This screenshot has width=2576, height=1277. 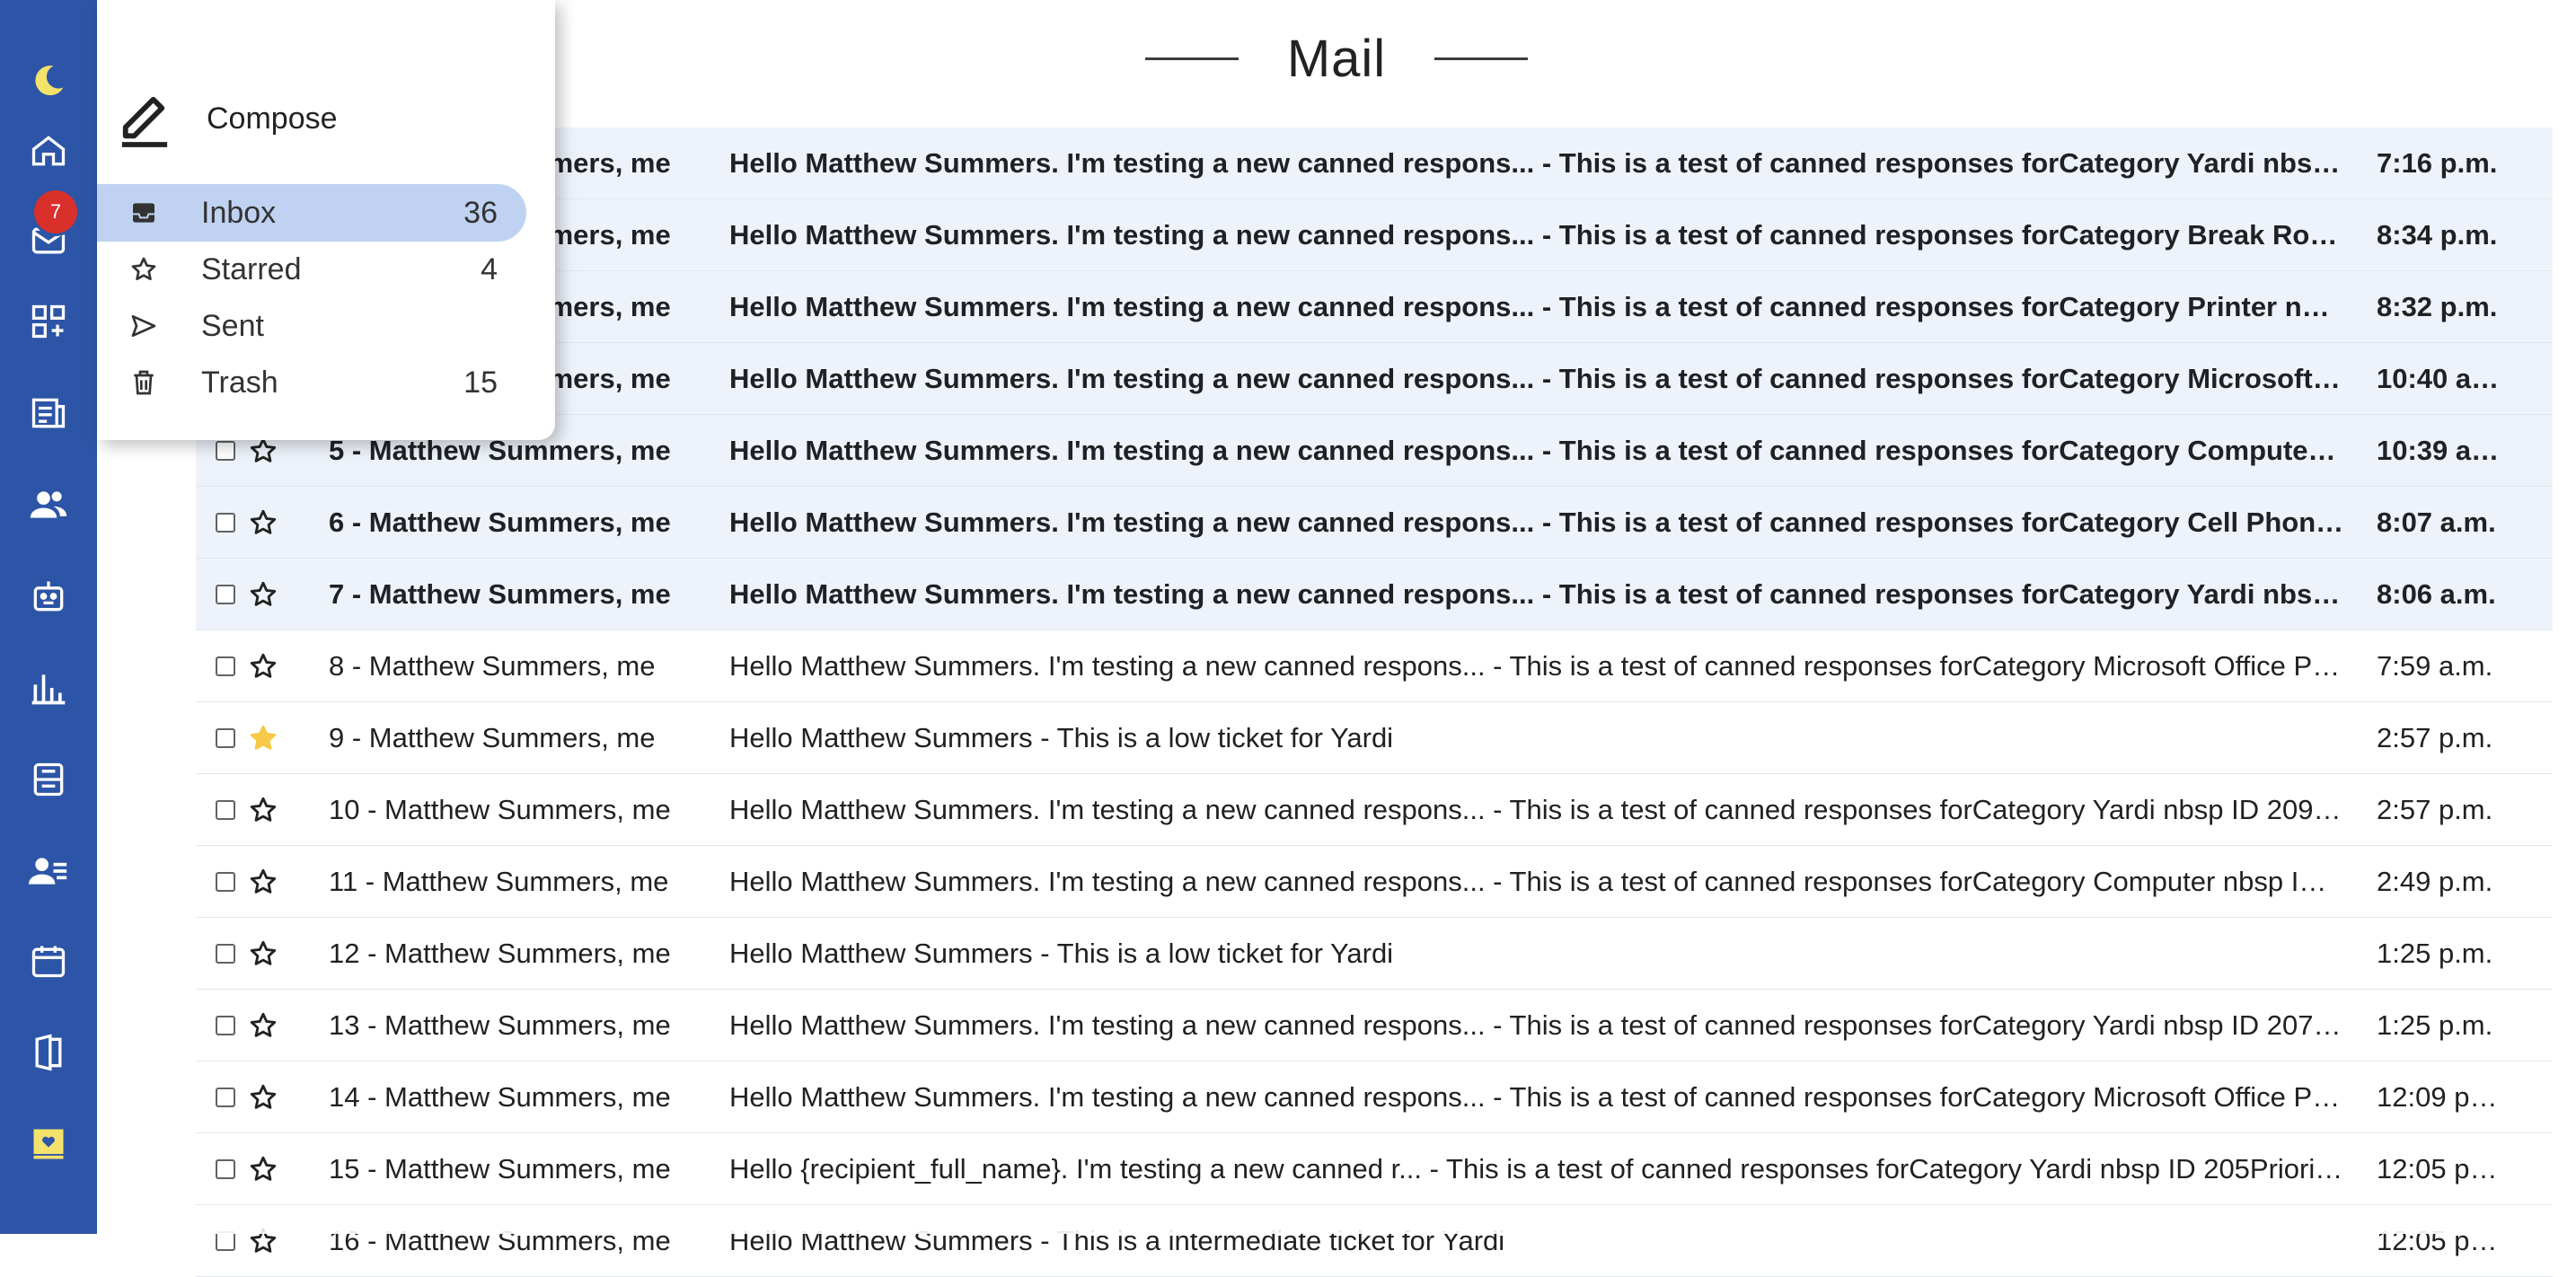 I want to click on inbox-tray-icon, so click(x=48, y=779).